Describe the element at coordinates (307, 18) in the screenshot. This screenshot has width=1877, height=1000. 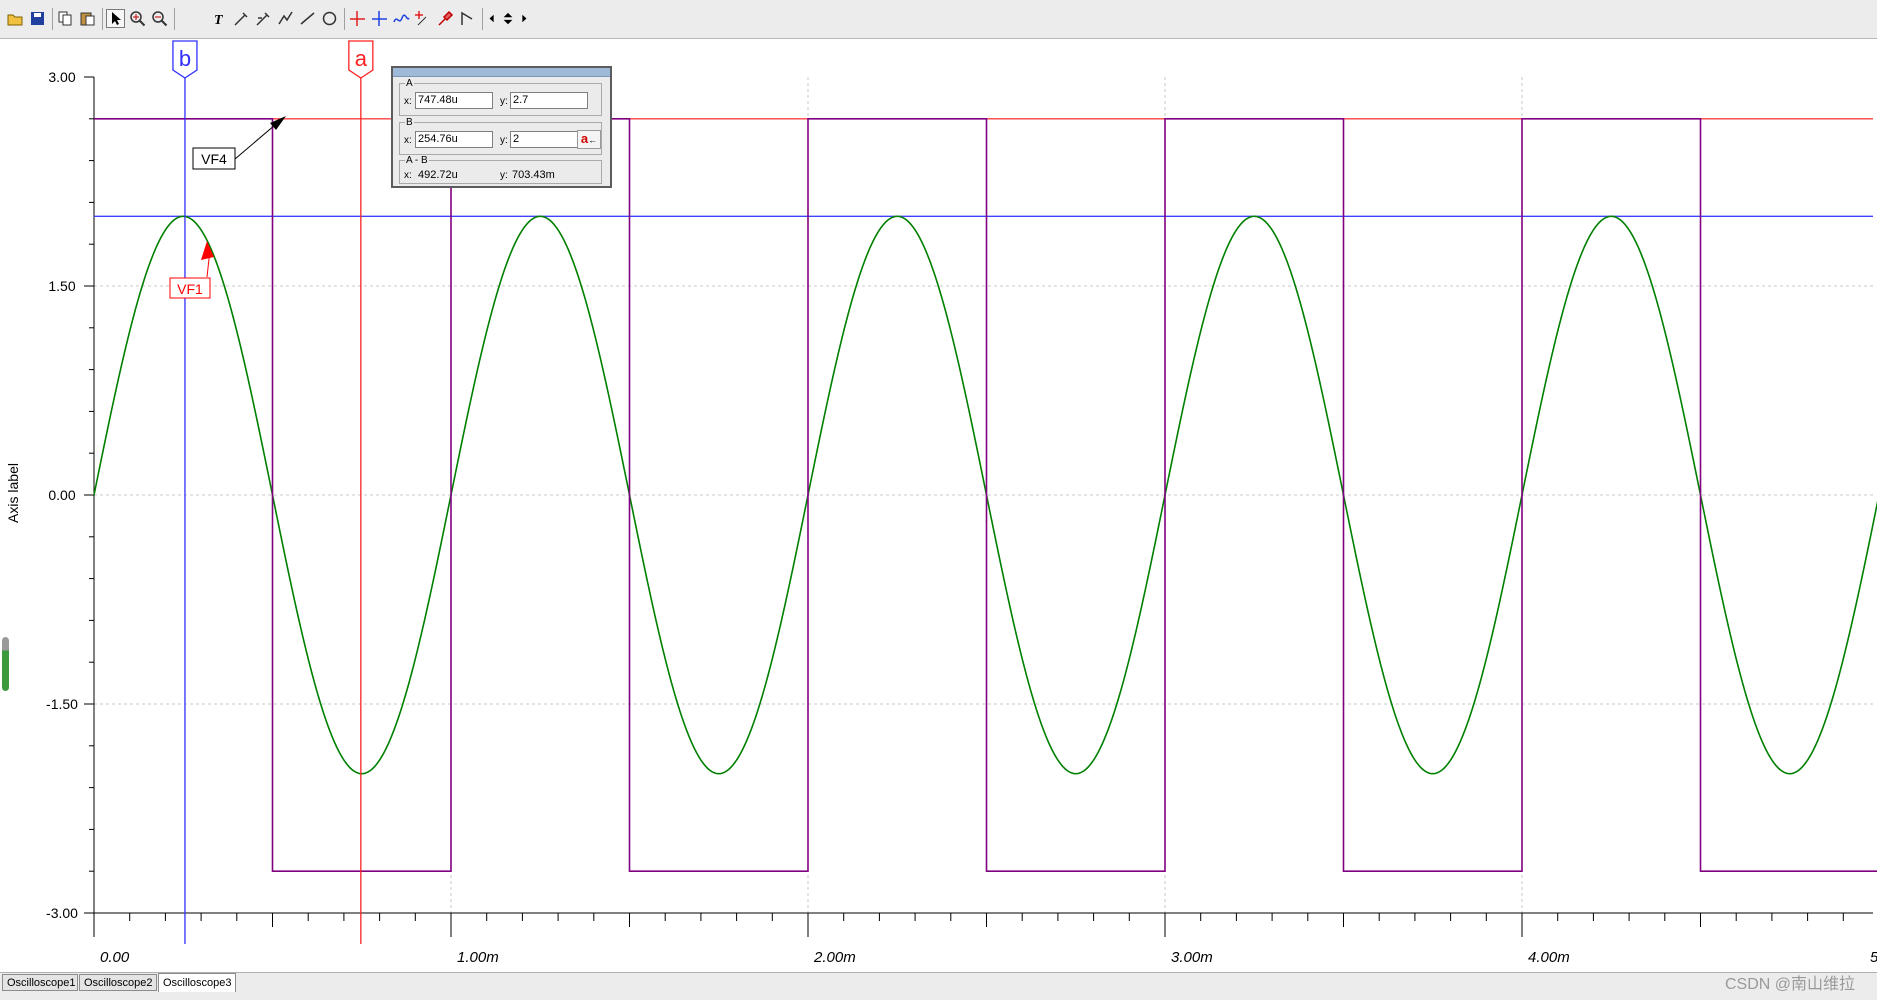
I see `line-tool-icon` at that location.